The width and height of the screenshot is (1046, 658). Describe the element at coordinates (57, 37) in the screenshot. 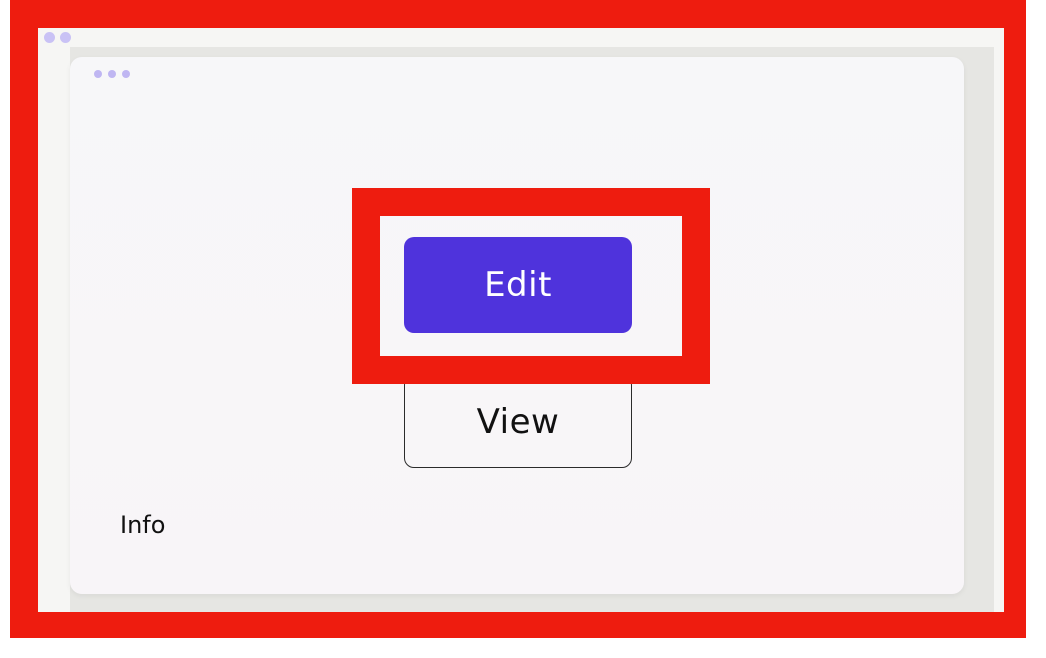

I see `window-menu-icon` at that location.